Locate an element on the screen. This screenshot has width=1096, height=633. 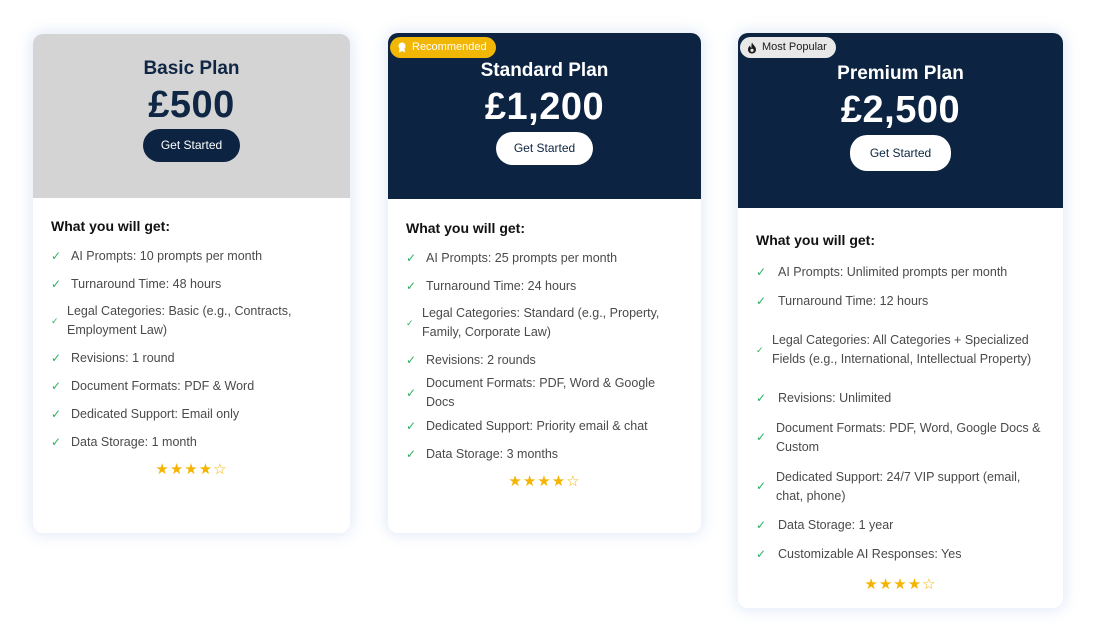
feature-item: ✓ Document Formats: PDF & Word is located at coordinates (191, 386).